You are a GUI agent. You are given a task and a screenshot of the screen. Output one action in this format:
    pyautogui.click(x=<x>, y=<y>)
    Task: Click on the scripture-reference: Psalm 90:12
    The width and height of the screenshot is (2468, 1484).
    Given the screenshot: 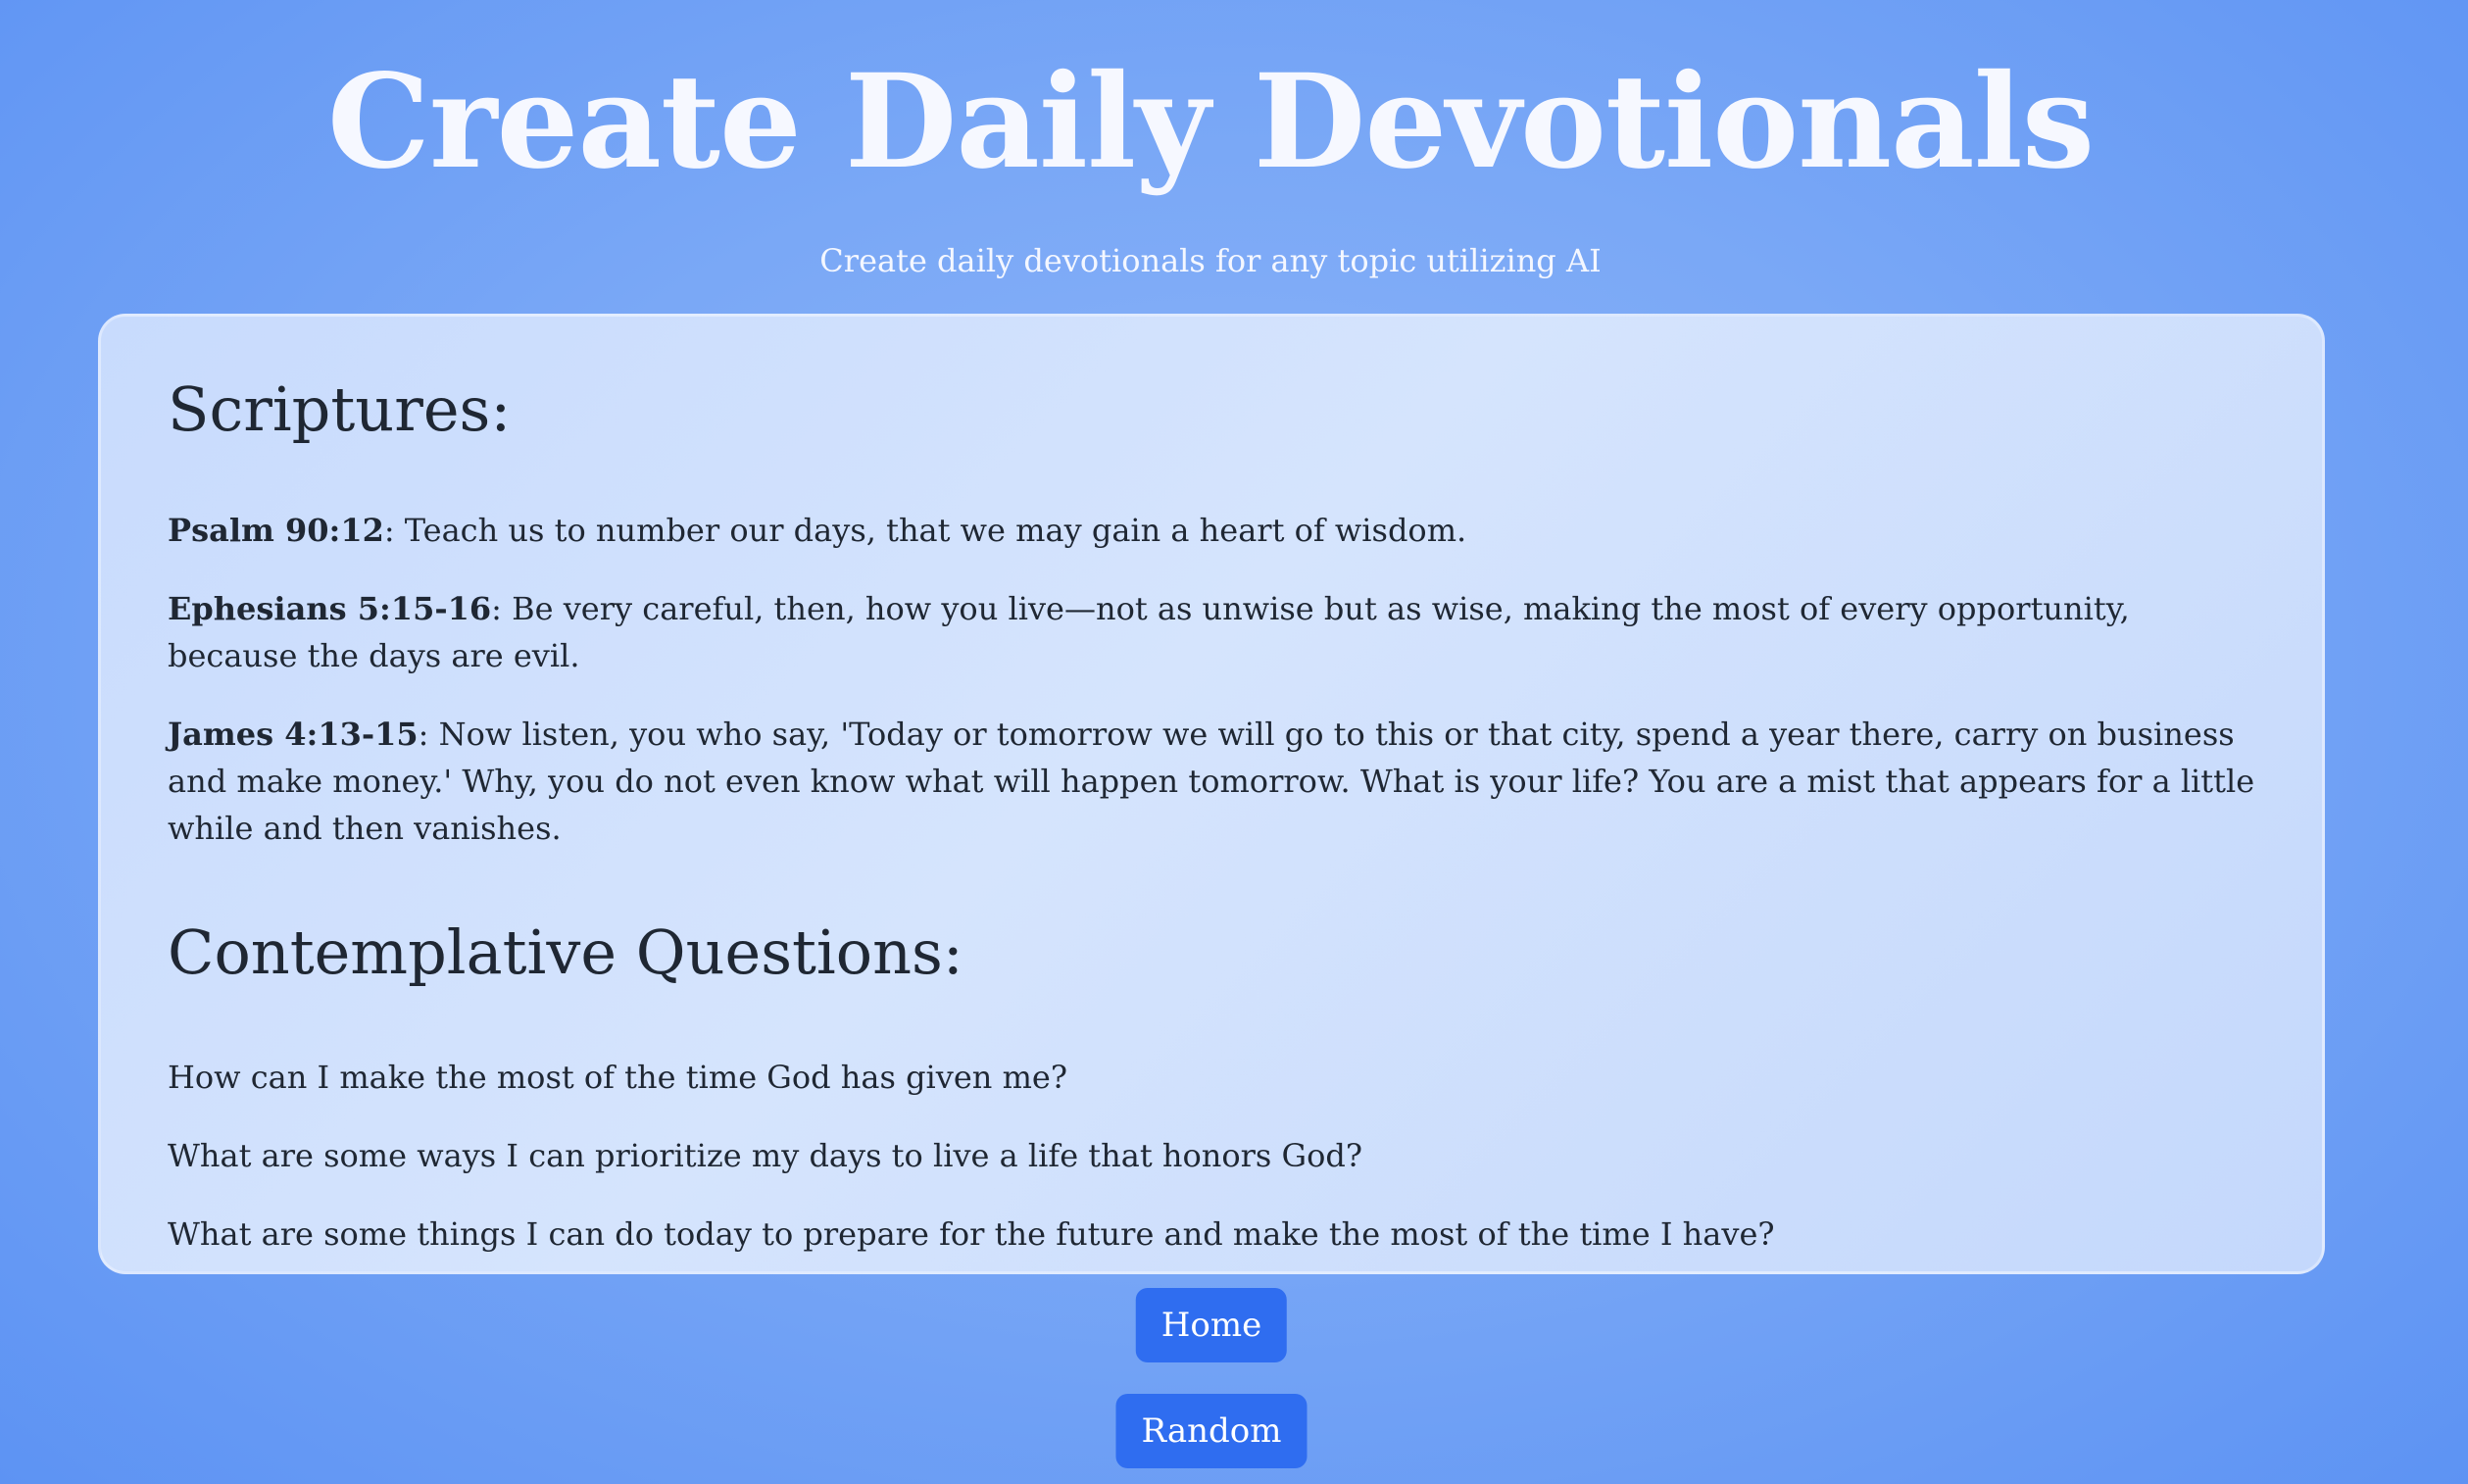 What is the action you would take?
    pyautogui.click(x=276, y=530)
    